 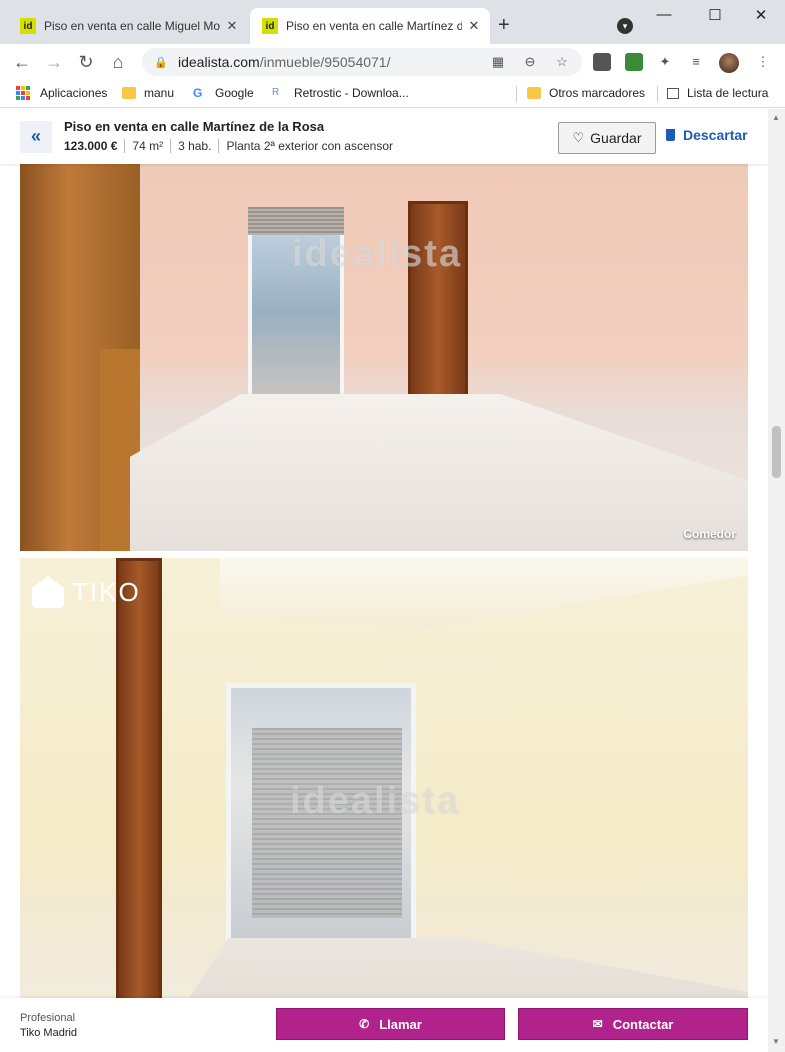 I want to click on listing-floor: Planta 2ª exterior con ascensor, so click(x=309, y=146).